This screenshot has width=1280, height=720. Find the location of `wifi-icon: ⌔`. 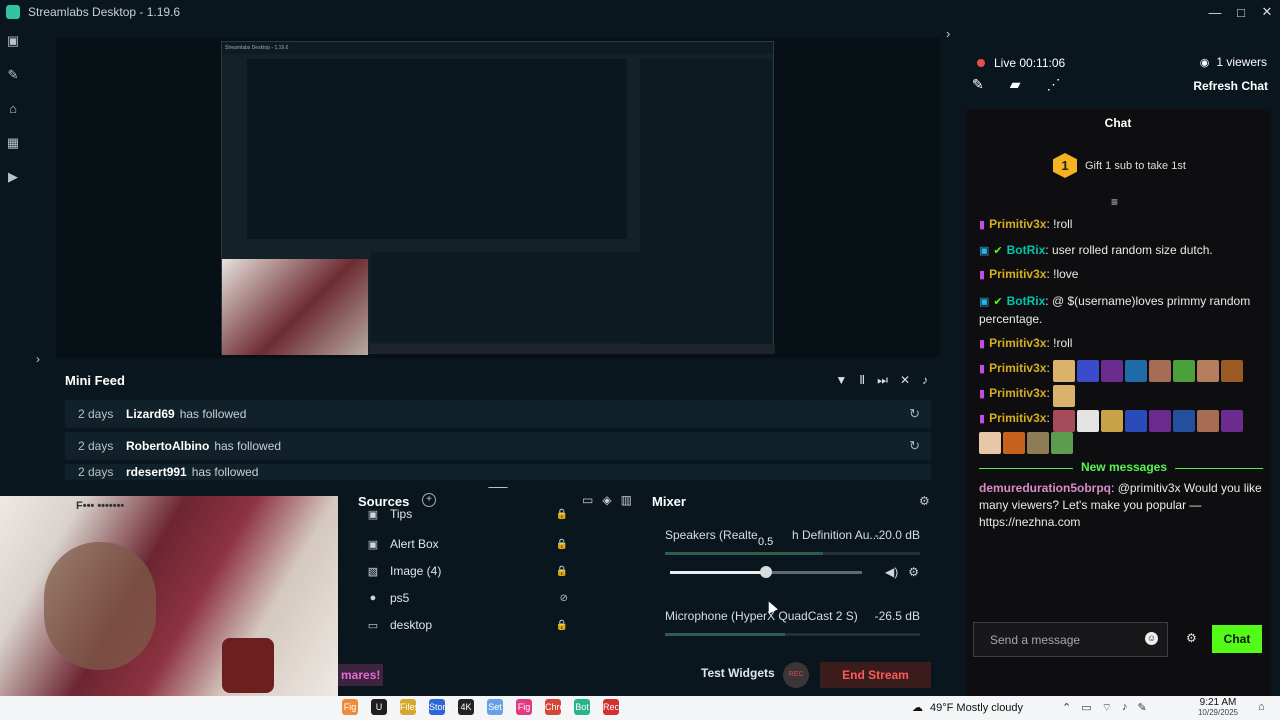

wifi-icon: ⌔ is located at coordinates (1107, 708).